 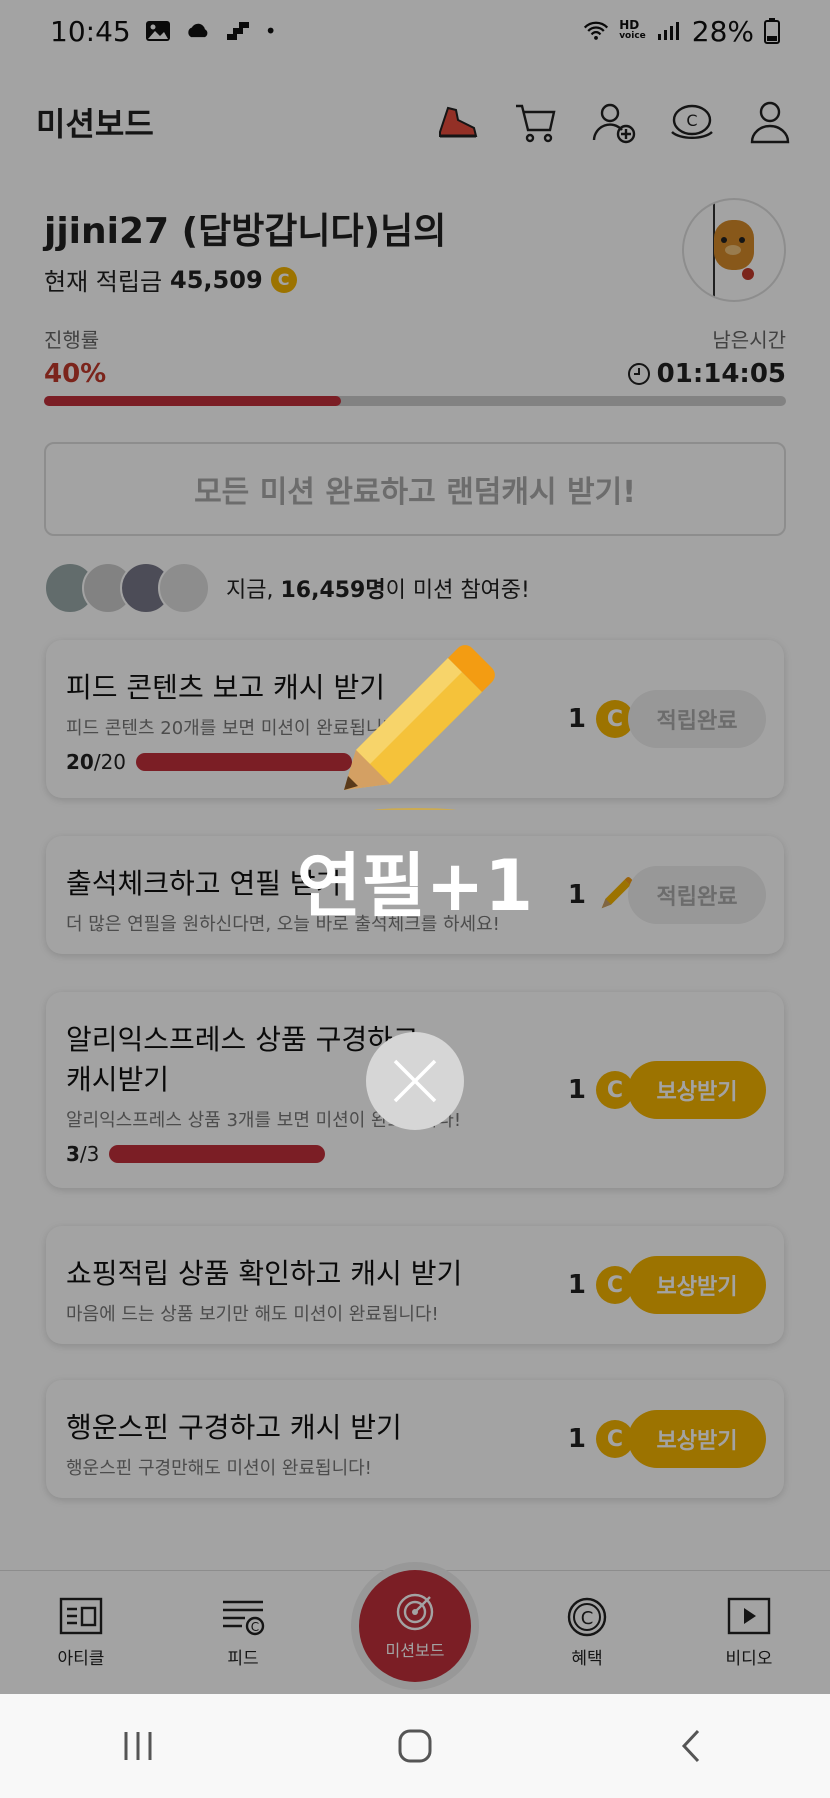 I want to click on system-nav-bar, so click(x=415, y=1746).